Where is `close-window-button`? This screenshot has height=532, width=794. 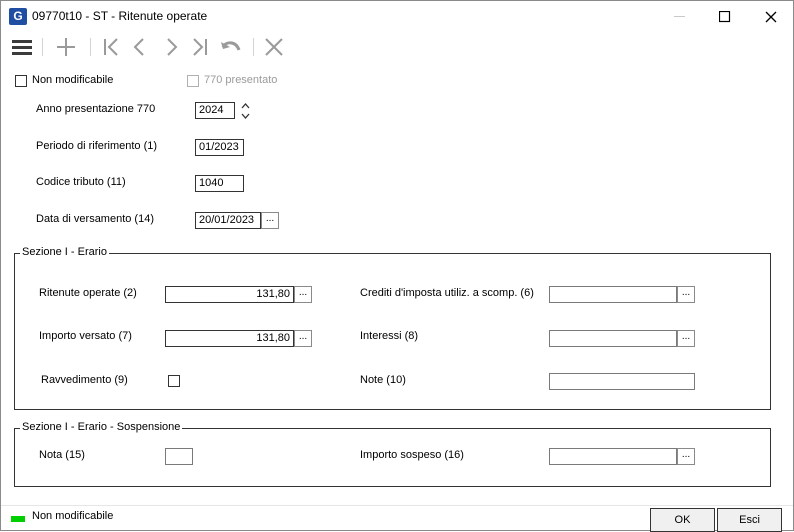
close-window-button is located at coordinates (771, 16).